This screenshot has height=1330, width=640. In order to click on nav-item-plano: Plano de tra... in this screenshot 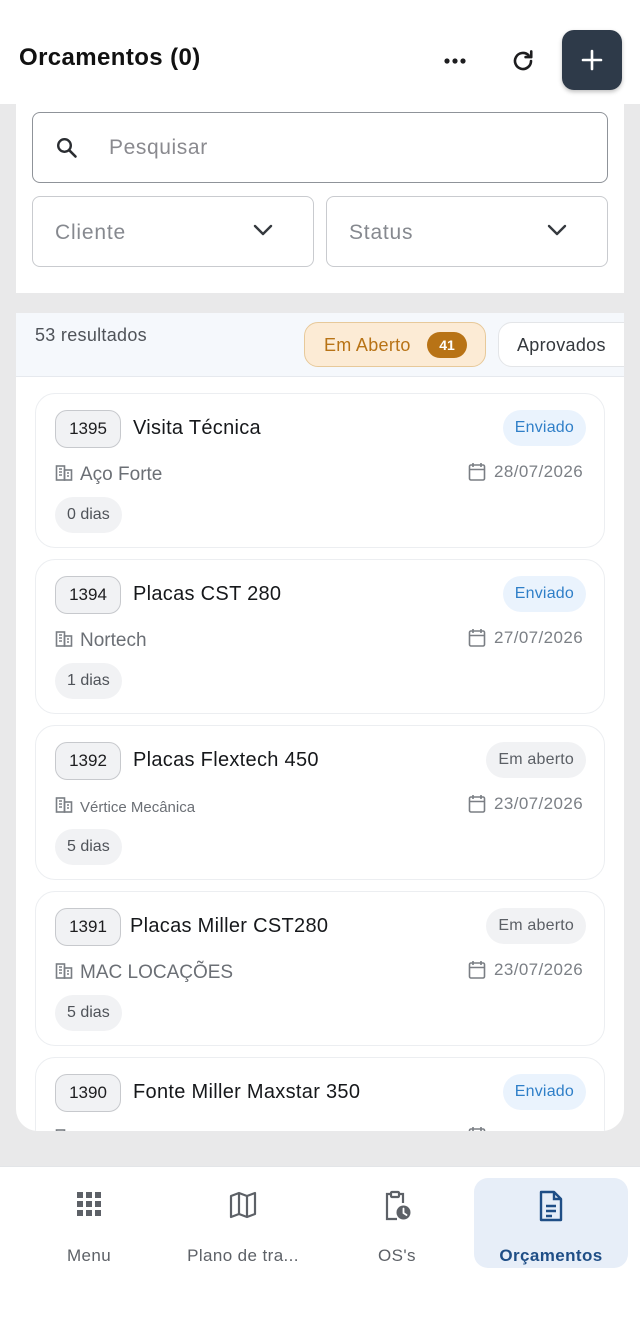, I will do `click(243, 1223)`.